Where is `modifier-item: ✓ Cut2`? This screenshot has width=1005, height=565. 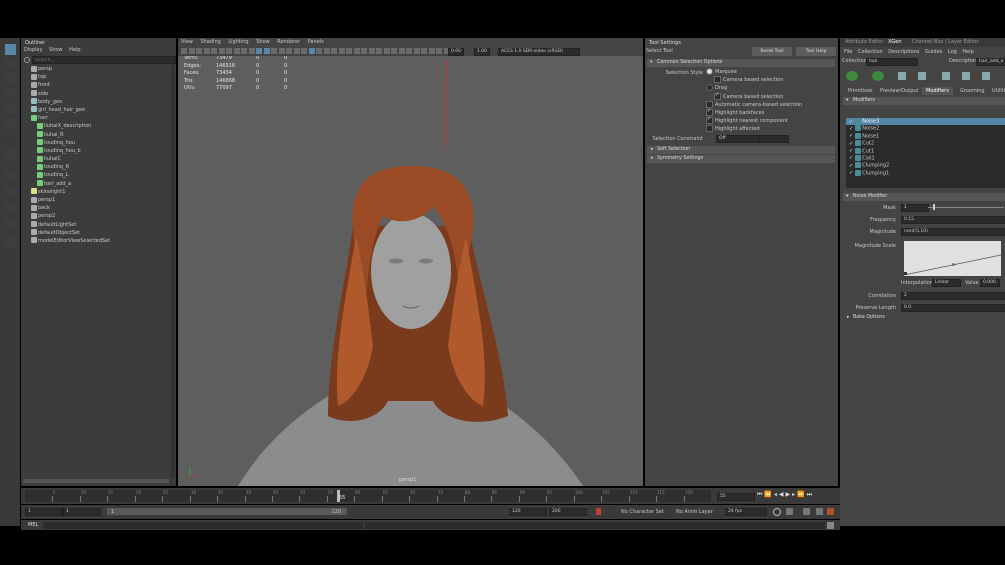
modifier-item: ✓ Cut2 is located at coordinates (925, 143).